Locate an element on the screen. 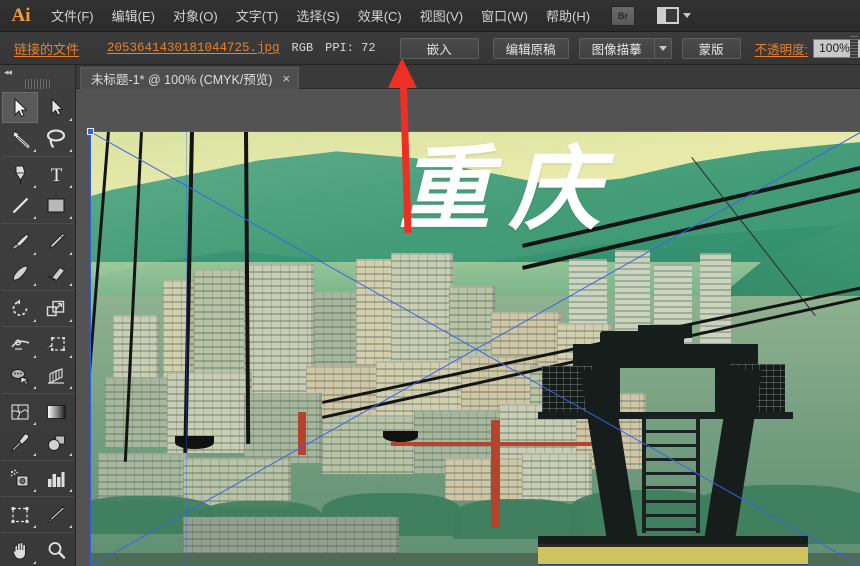  pencil-tool is located at coordinates (56, 241).